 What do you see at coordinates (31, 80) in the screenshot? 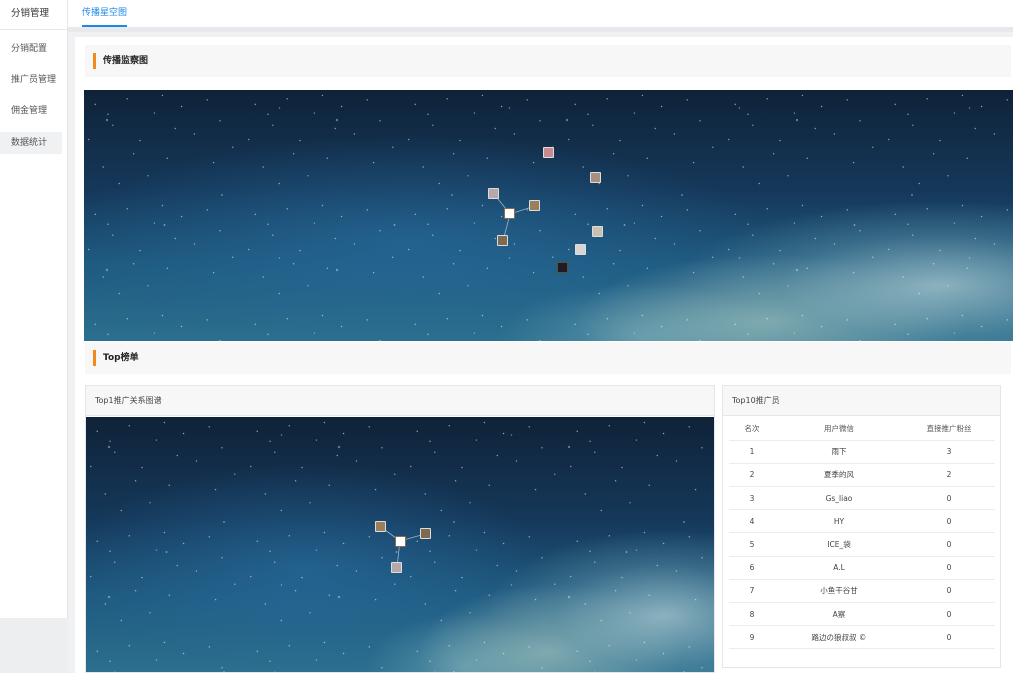
I see `sidebar-item-promoter-management: 推广员管理` at bounding box center [31, 80].